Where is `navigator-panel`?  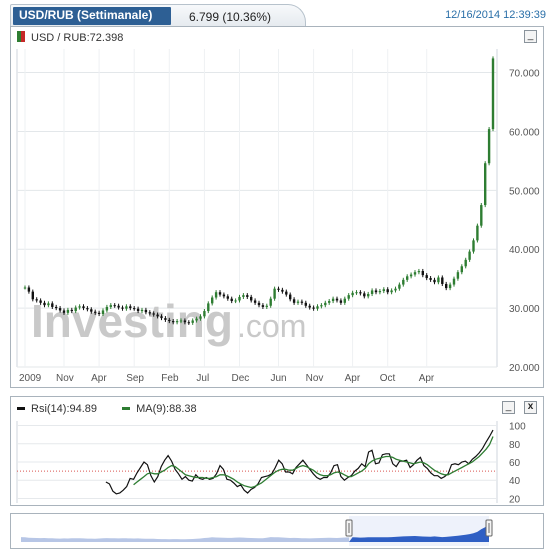 navigator-panel is located at coordinates (277, 531).